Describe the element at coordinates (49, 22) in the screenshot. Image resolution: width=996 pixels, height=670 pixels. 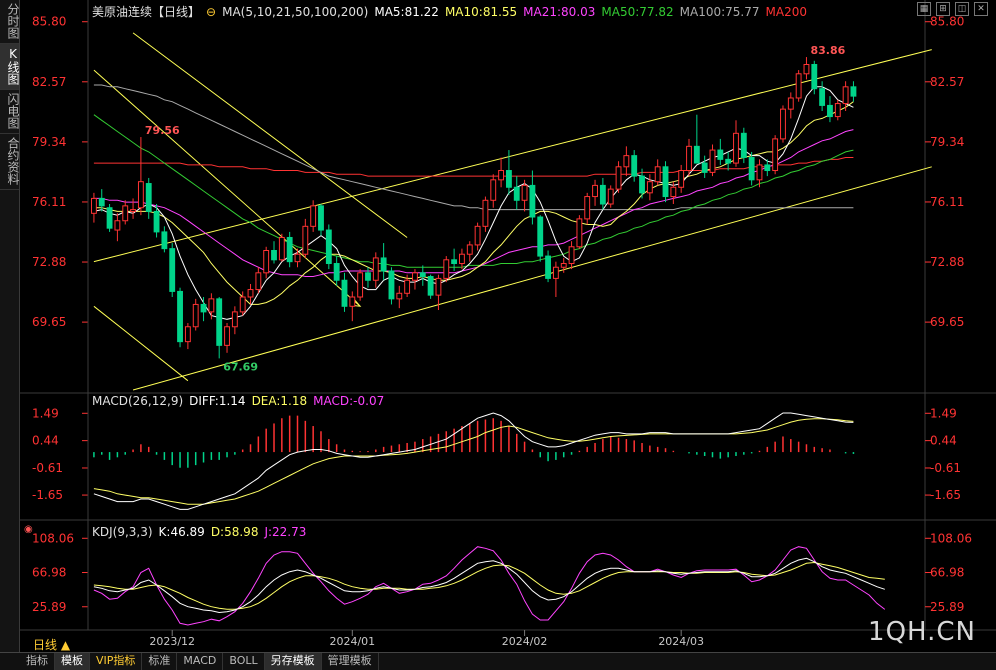
I see `price-tick-label-left: 85.80` at that location.